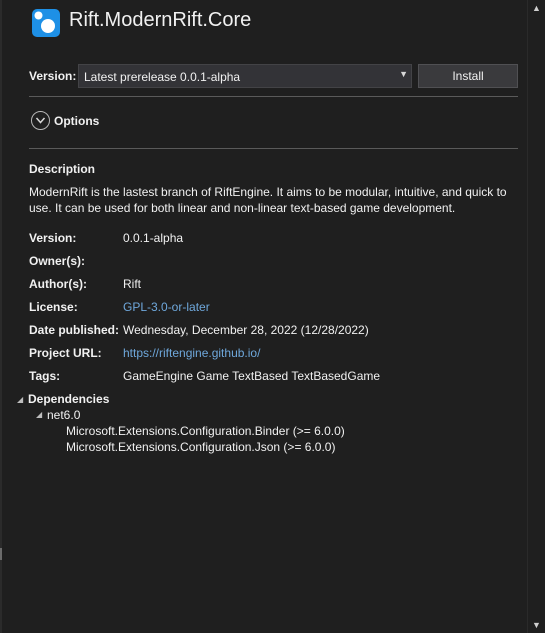  I want to click on license-link: GPL-3.0-or-later, so click(166, 307).